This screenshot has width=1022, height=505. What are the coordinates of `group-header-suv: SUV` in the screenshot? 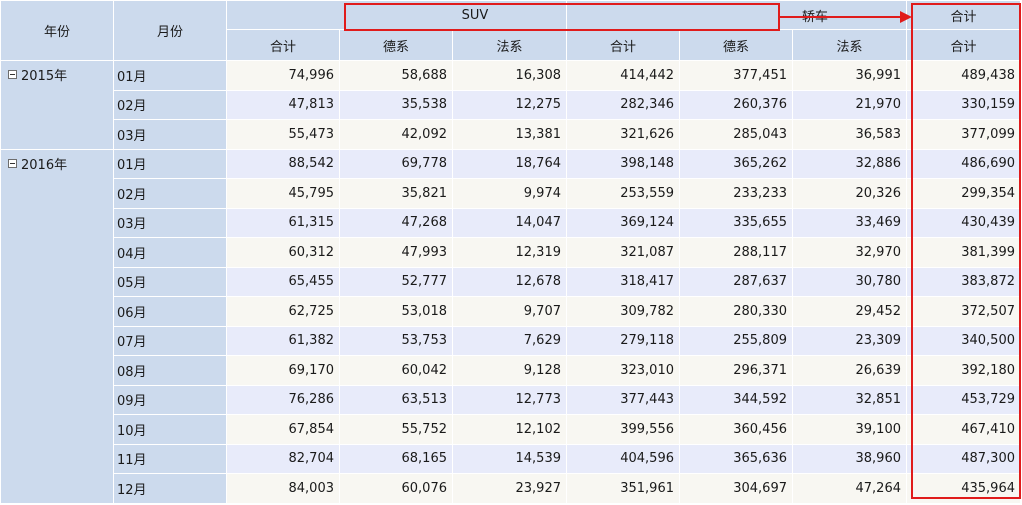 It's located at (396, 15).